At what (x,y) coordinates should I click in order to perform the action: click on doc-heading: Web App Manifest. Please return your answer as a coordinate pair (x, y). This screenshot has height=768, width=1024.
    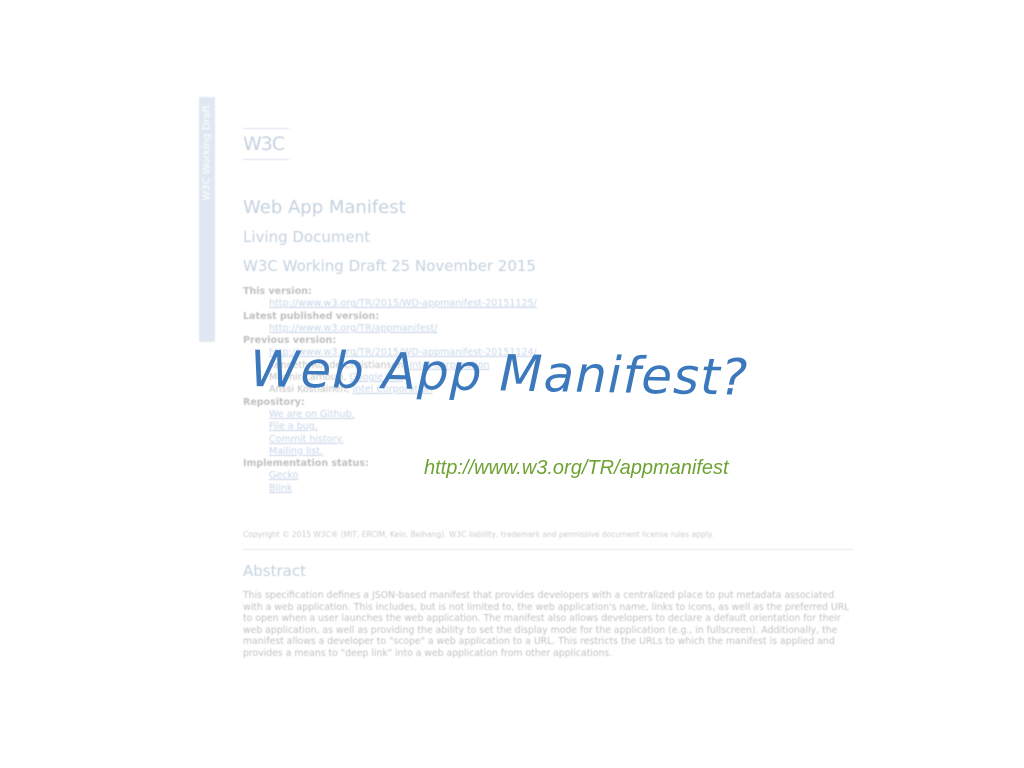
    Looking at the image, I should click on (324, 207).